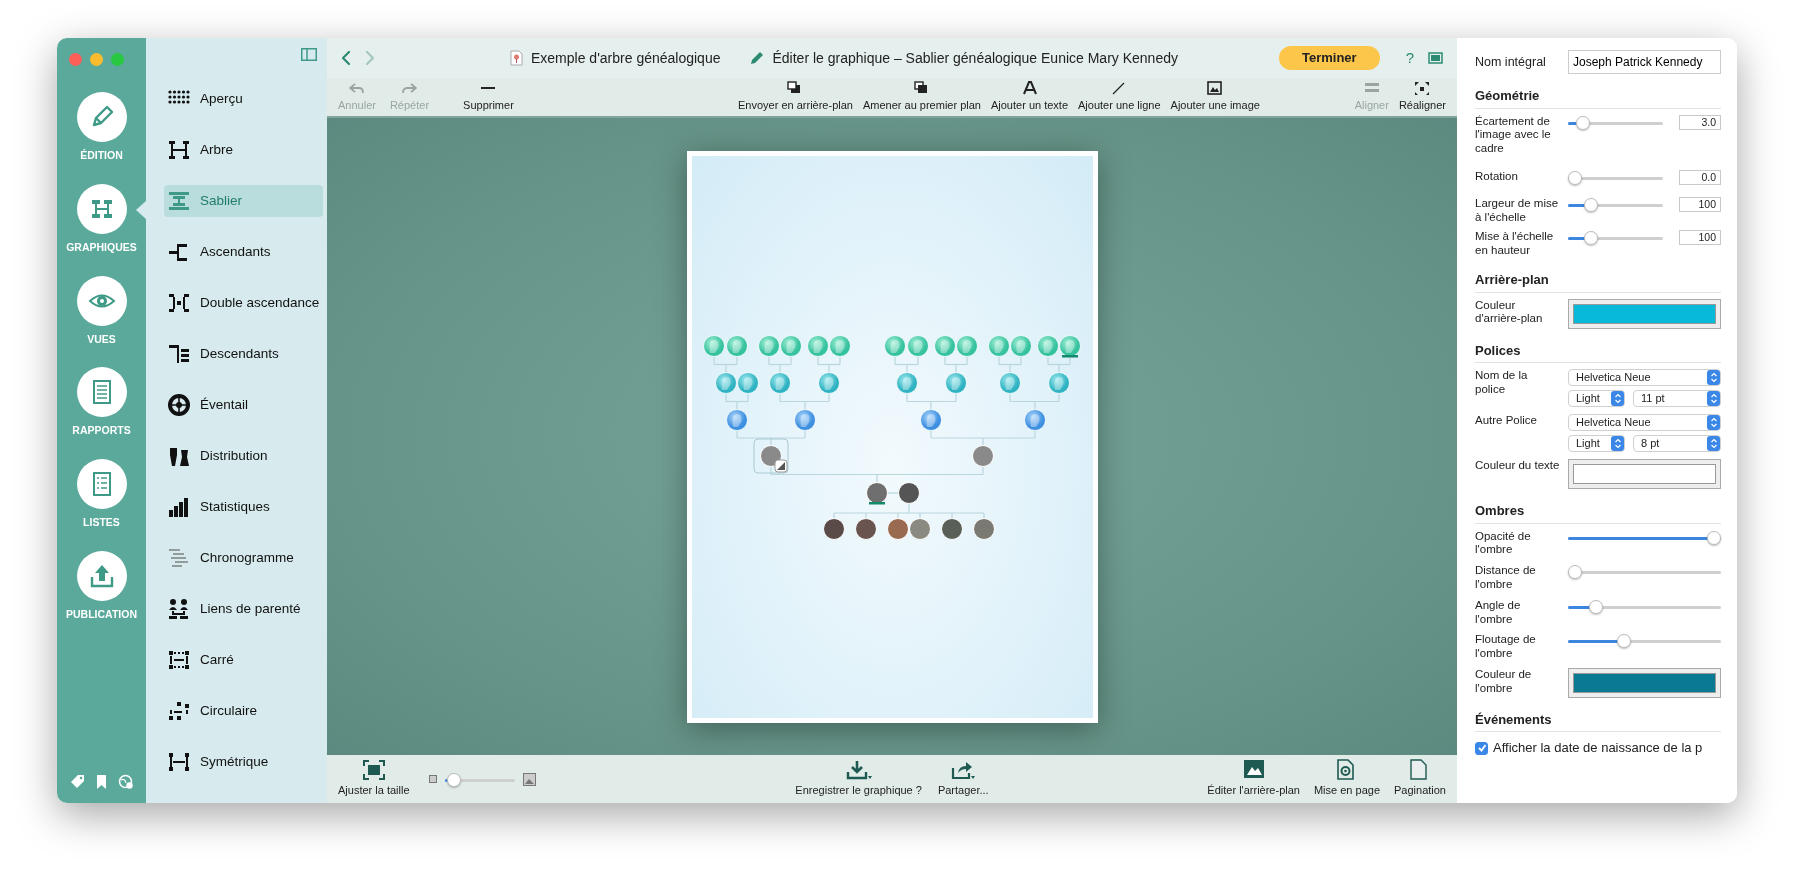 The width and height of the screenshot is (1793, 878). Describe the element at coordinates (1029, 97) in the screenshot. I see `toolbar-button: Ajouter un texte` at that location.